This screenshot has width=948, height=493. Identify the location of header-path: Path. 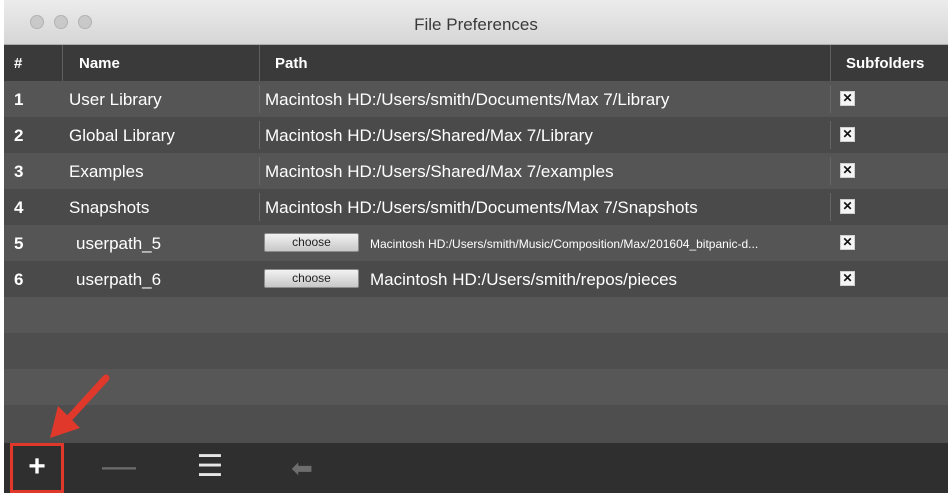
(291, 63).